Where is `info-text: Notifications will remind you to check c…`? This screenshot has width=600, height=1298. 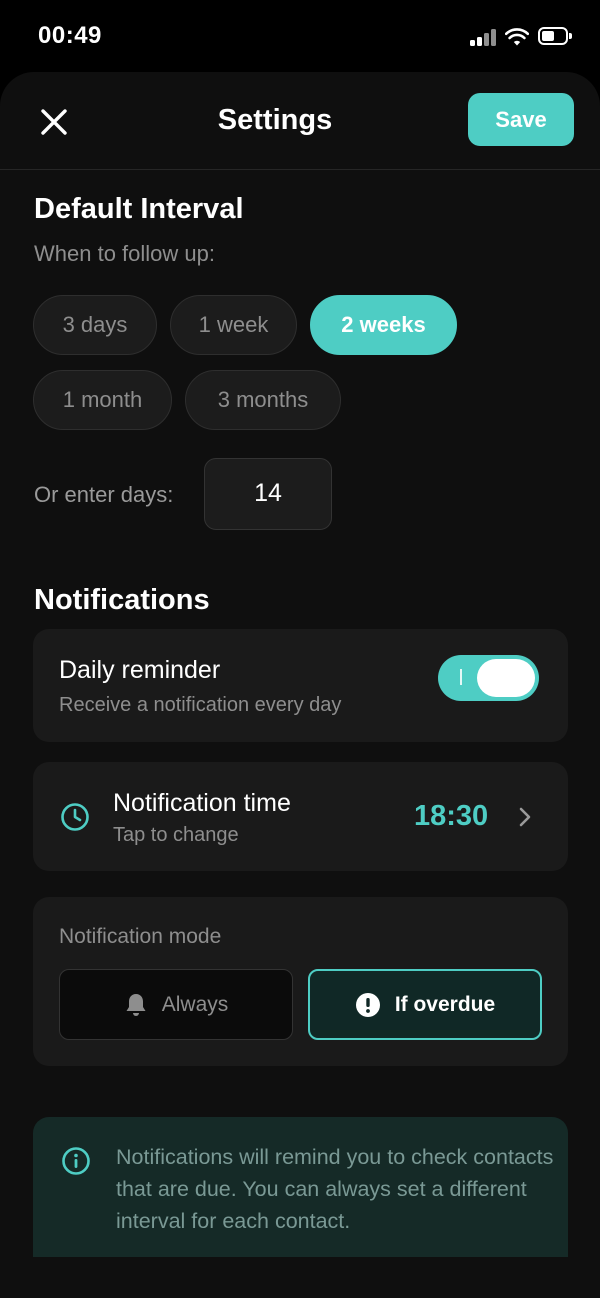 info-text: Notifications will remind you to check c… is located at coordinates (335, 1189).